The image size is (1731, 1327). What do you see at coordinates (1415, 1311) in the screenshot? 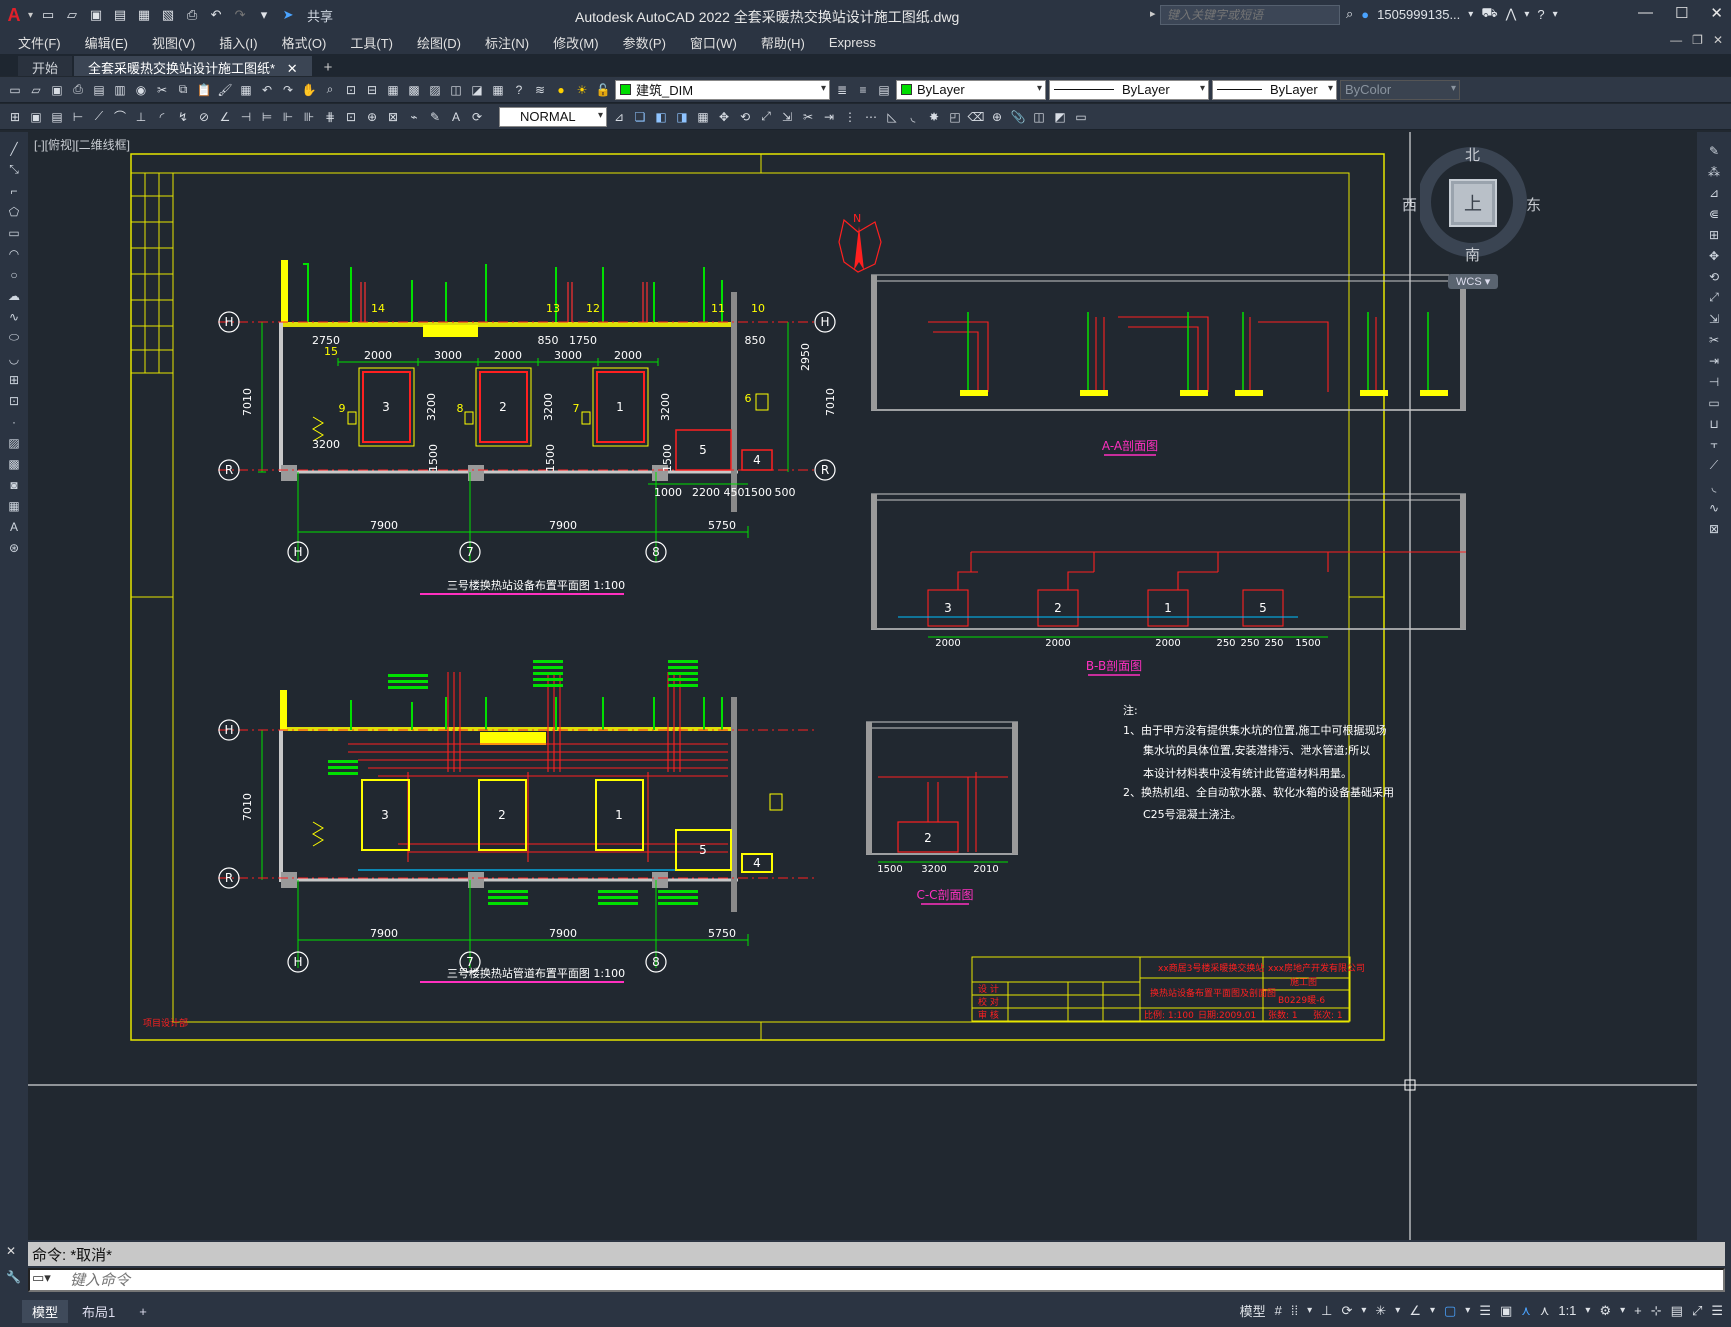
I see `isodraft-icon: ∠` at bounding box center [1415, 1311].